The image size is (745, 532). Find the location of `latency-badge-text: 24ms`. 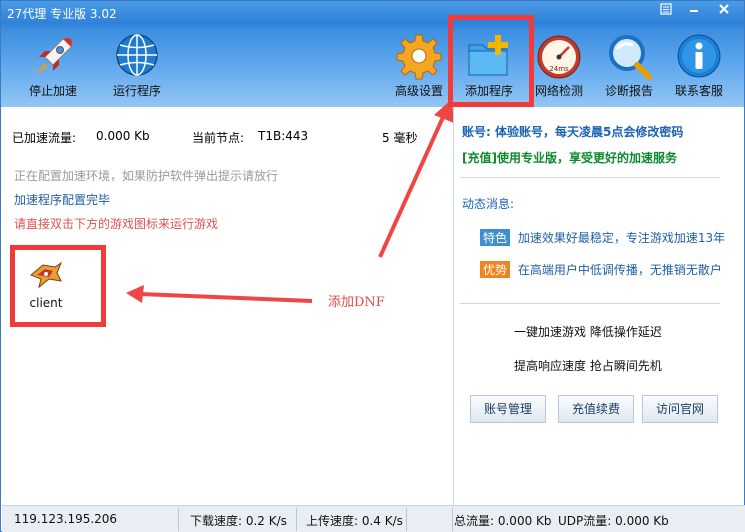

latency-badge-text: 24ms is located at coordinates (559, 69).